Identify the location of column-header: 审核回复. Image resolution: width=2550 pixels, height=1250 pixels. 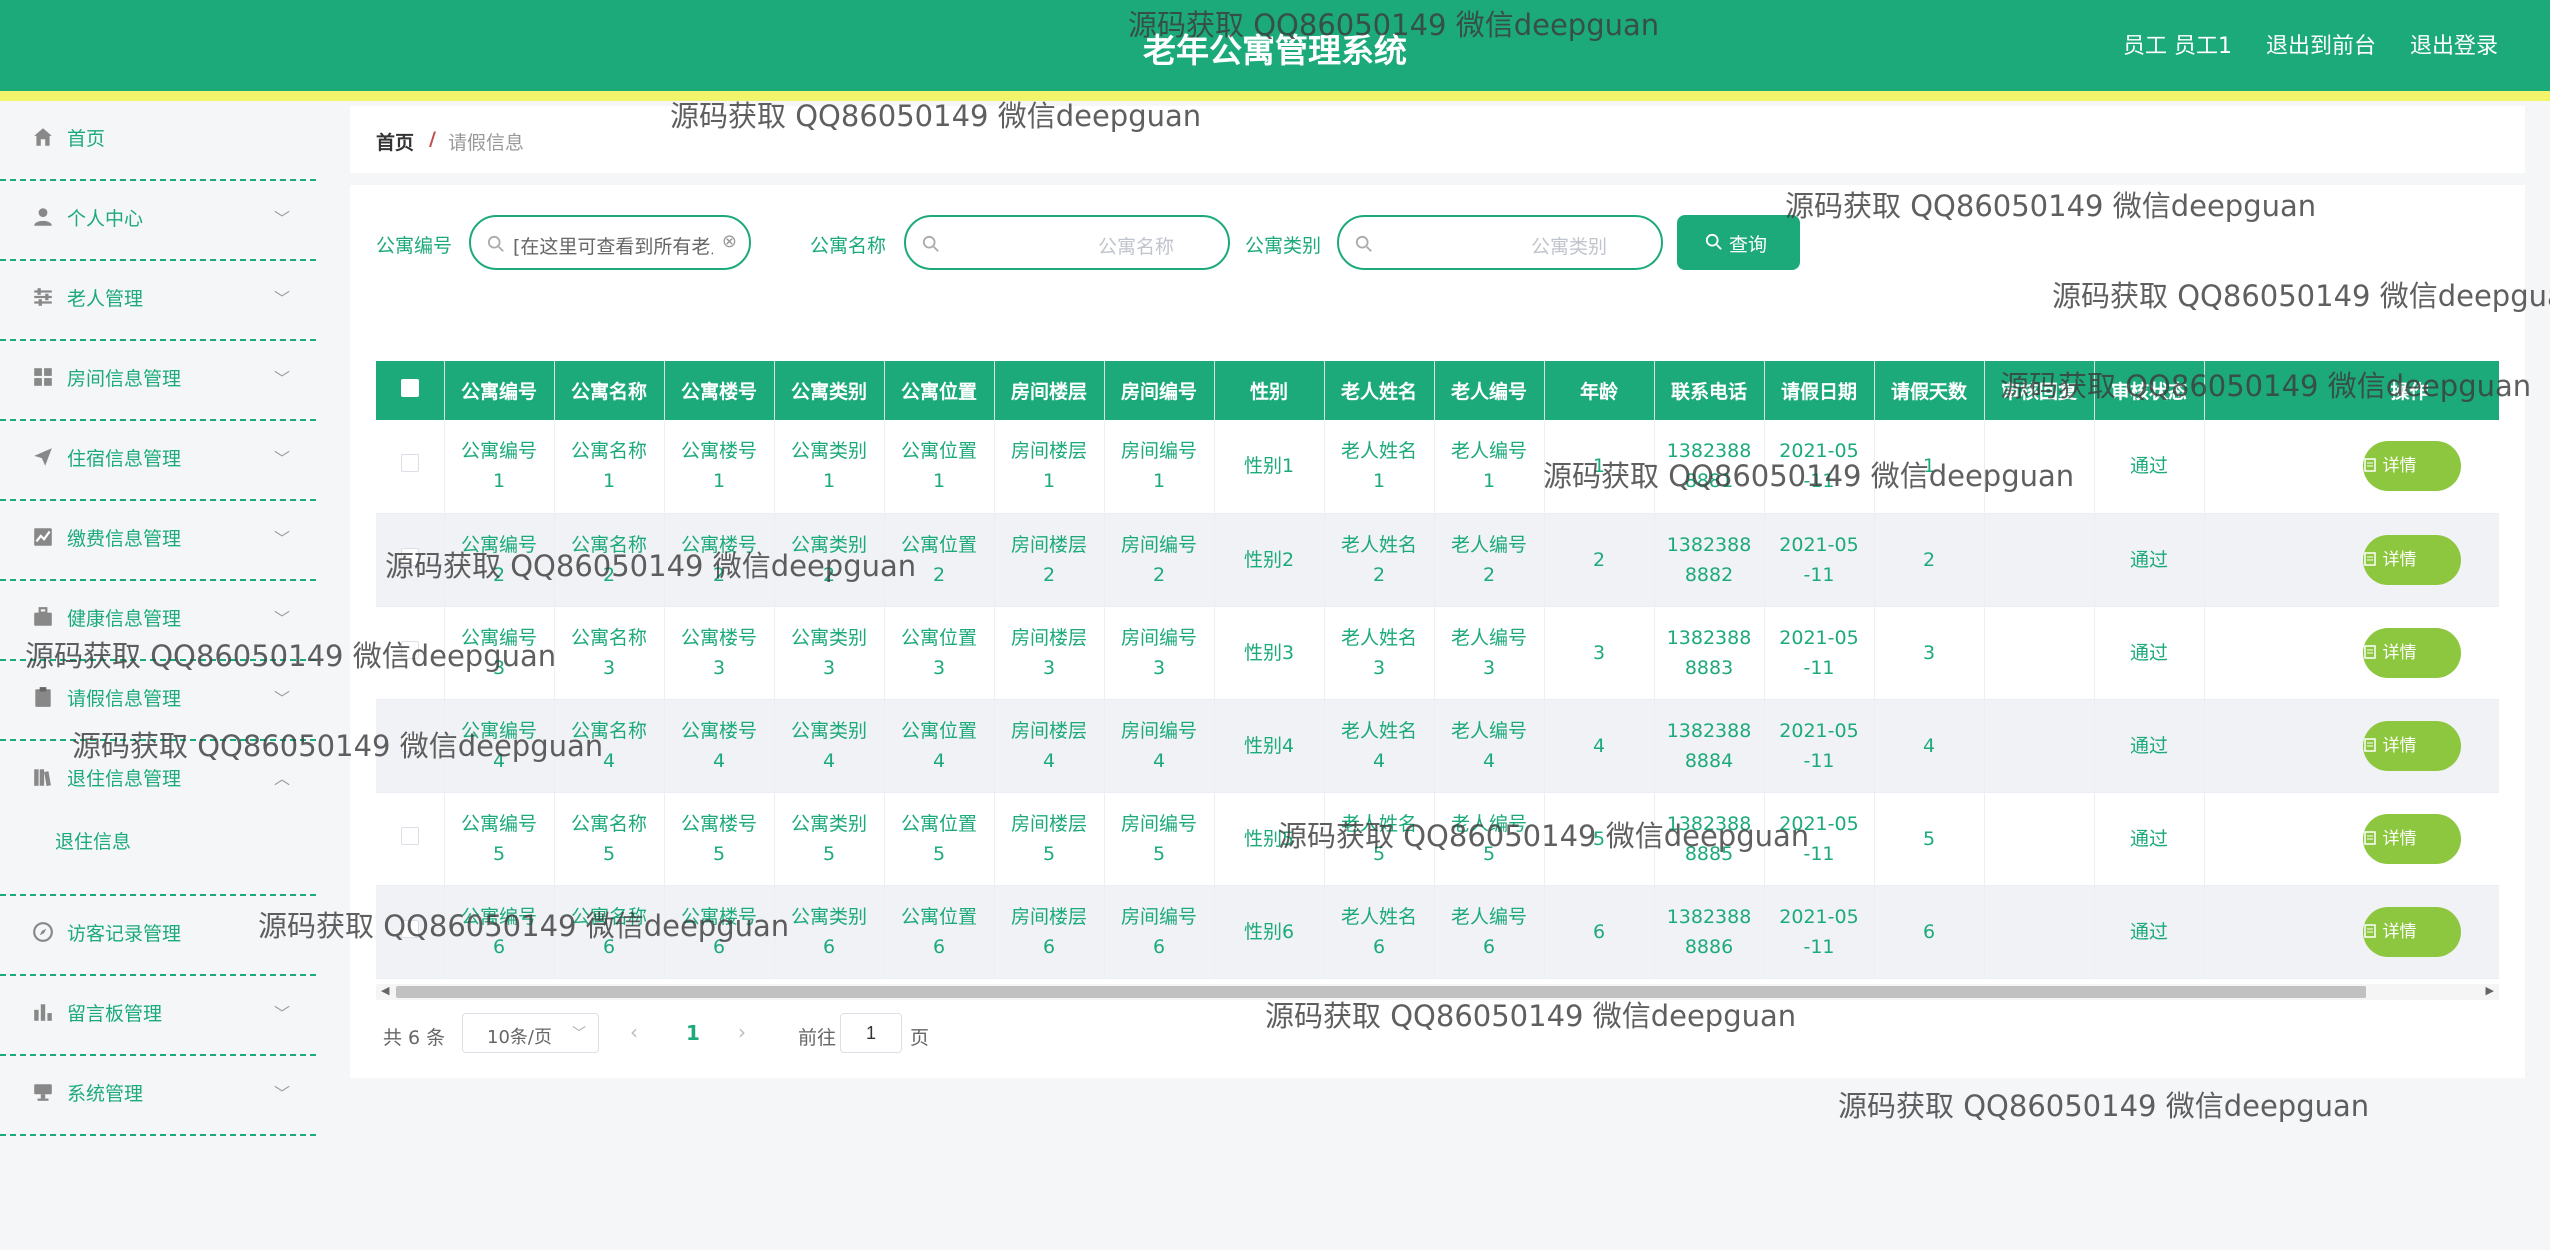
(2039, 390).